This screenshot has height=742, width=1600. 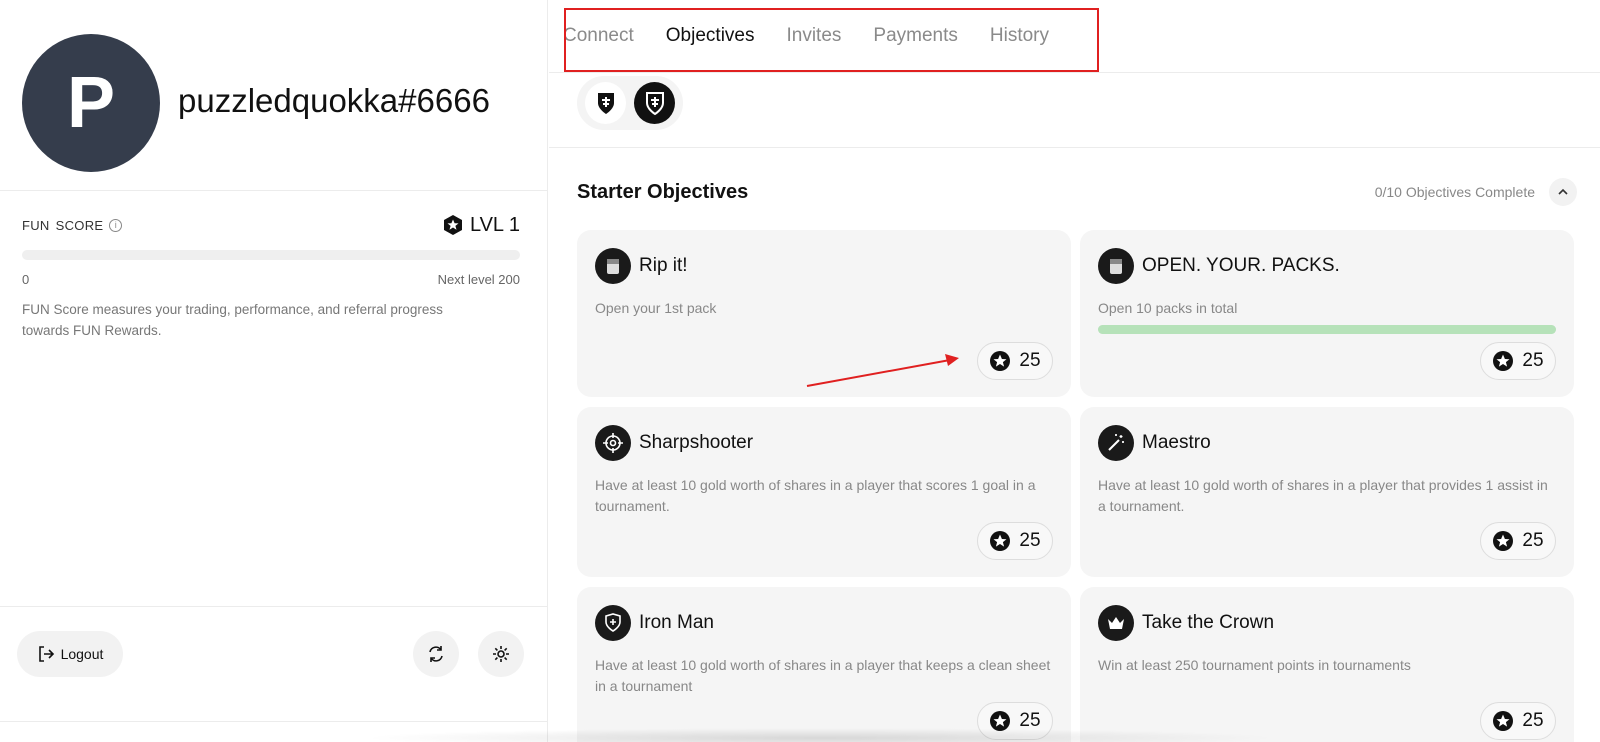 I want to click on badge-group, so click(x=630, y=103).